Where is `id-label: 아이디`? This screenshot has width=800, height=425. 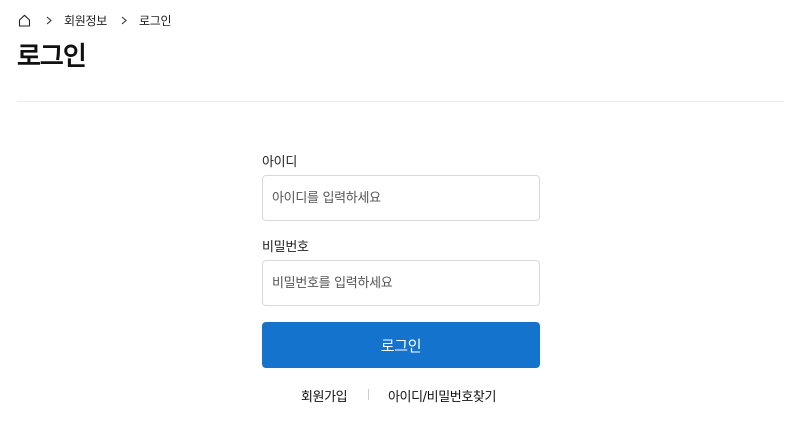
id-label: 아이디 is located at coordinates (279, 162).